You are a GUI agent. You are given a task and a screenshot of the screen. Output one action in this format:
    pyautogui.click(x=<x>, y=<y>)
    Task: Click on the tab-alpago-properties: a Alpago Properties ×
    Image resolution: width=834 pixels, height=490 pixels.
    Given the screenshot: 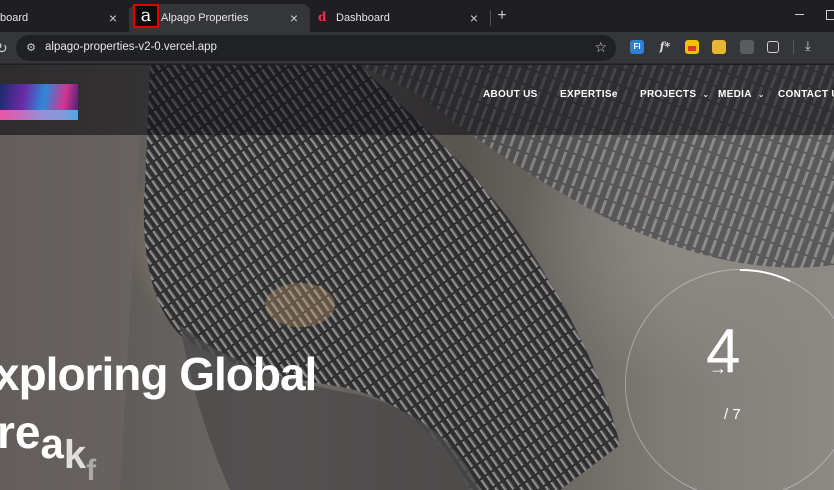 What is the action you would take?
    pyautogui.click(x=219, y=18)
    